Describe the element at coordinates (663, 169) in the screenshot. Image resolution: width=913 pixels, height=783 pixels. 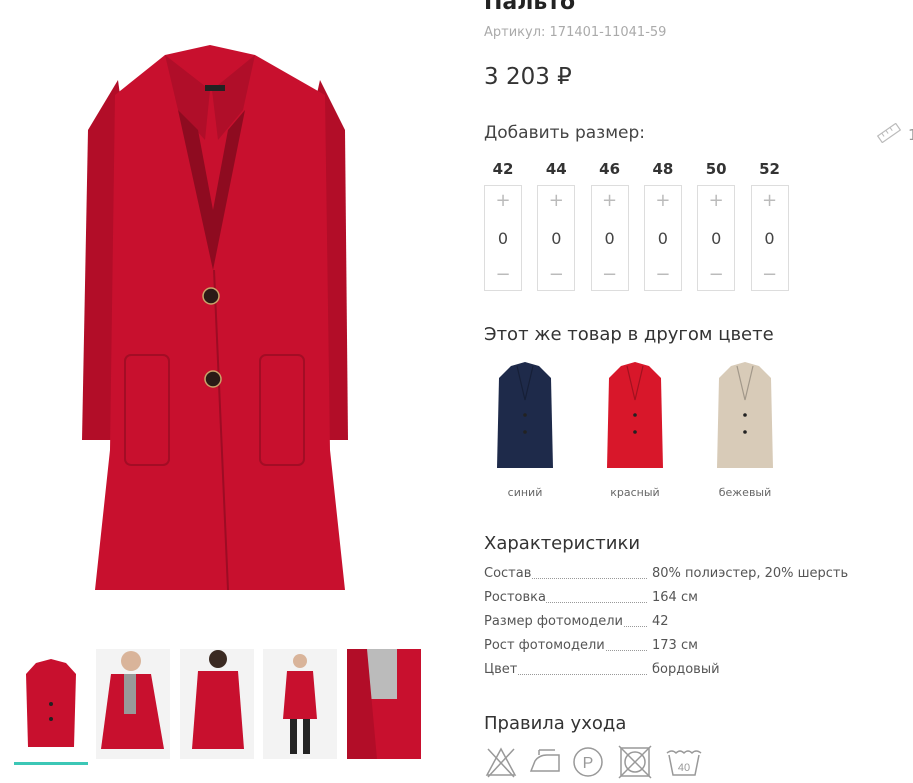
I see `size-label: 48` at that location.